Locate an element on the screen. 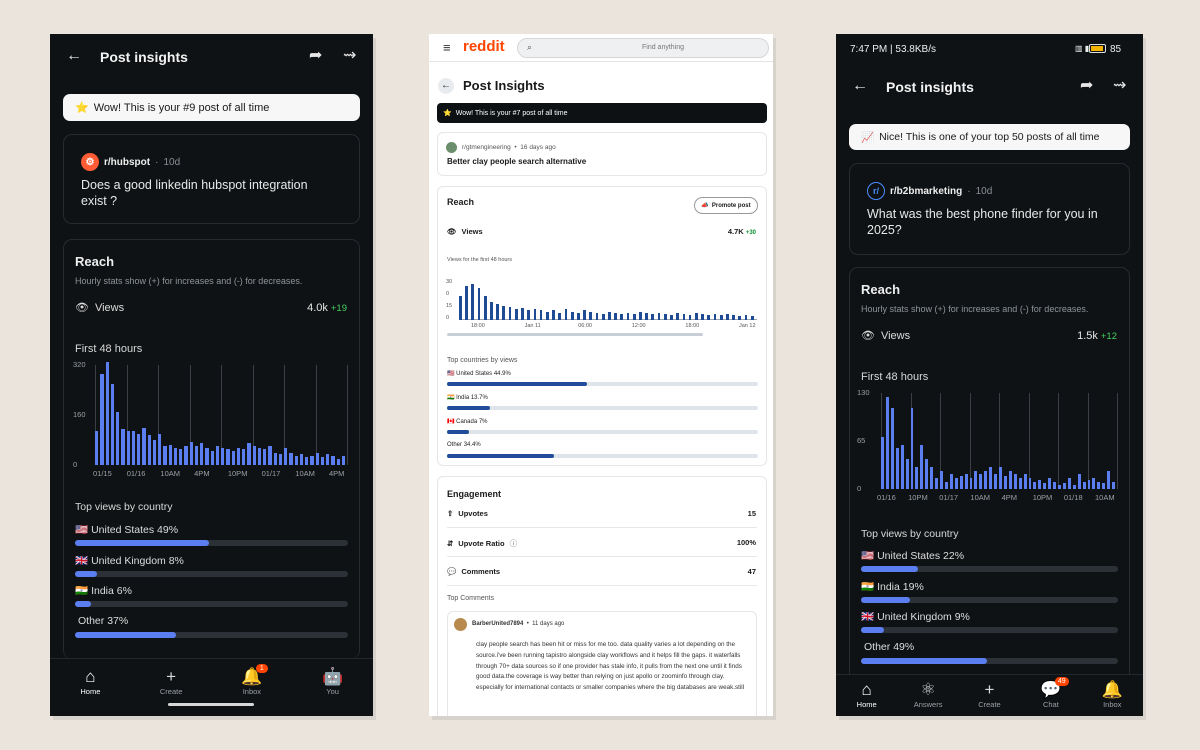 This screenshot has height=750, width=1200. country-percent: 49% is located at coordinates (168, 530).